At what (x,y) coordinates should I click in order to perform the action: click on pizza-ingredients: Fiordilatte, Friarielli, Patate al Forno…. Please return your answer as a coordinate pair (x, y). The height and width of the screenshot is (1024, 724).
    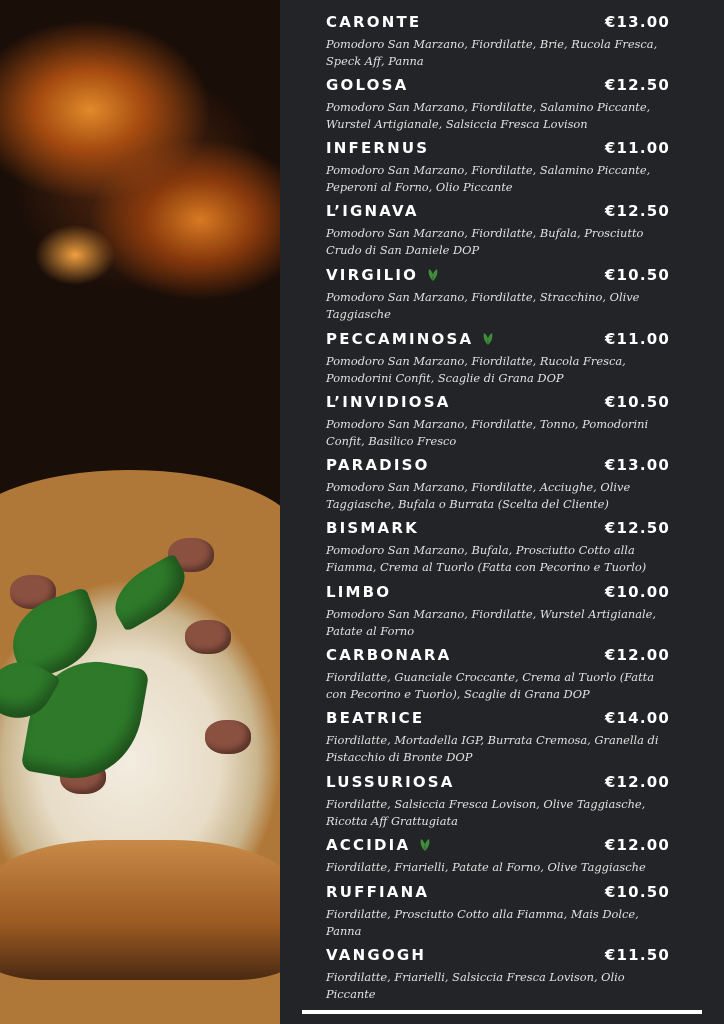
    Looking at the image, I should click on (486, 867).